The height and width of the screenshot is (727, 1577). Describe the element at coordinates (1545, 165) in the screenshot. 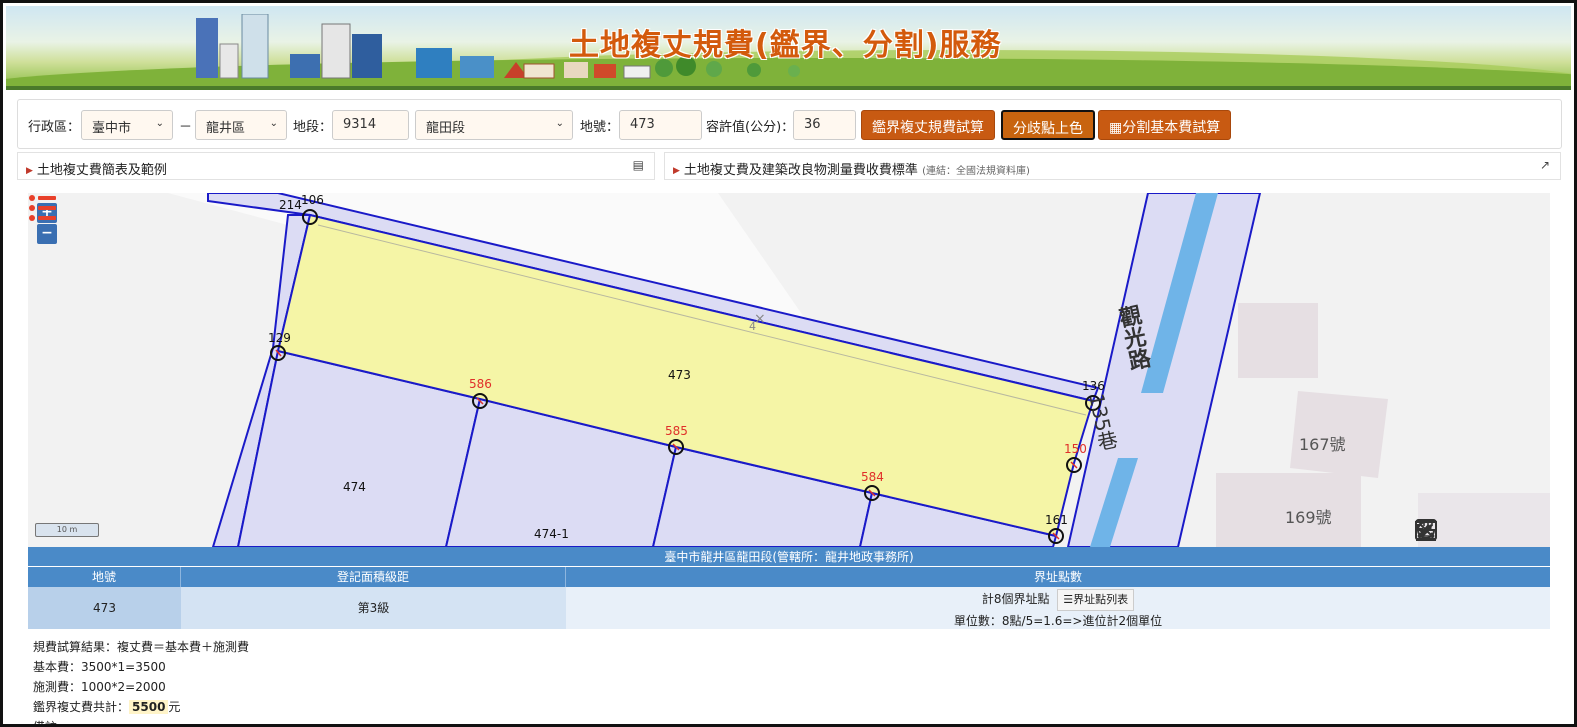

I see `external-link-icon: ↗` at that location.